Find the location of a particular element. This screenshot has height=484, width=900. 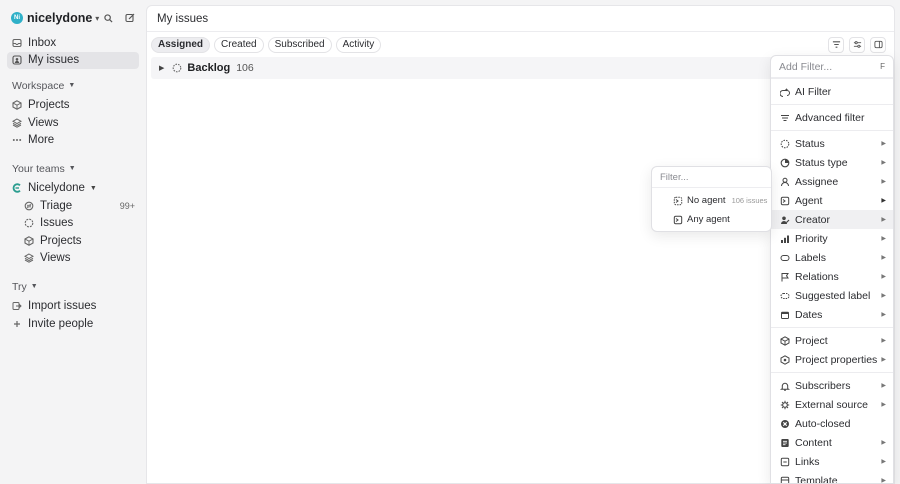

filter-item-content: Content ▶ is located at coordinates (832, 442).